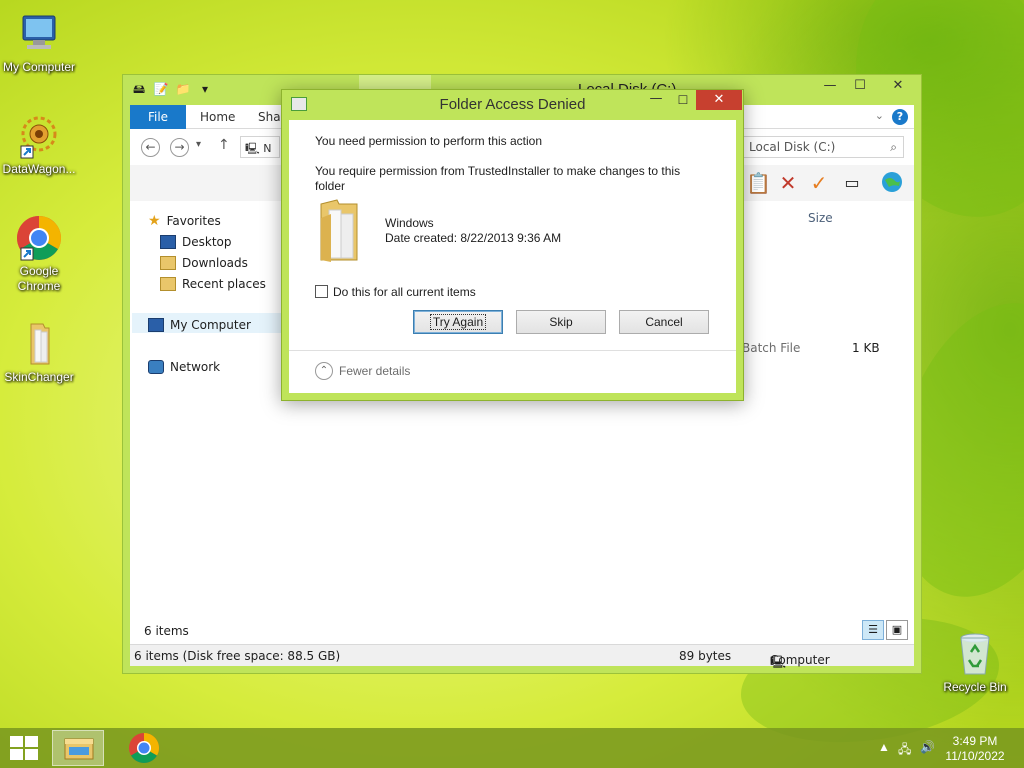 The image size is (1024, 768). What do you see at coordinates (656, 100) in the screenshot?
I see `dialog-minimize-button: —` at bounding box center [656, 100].